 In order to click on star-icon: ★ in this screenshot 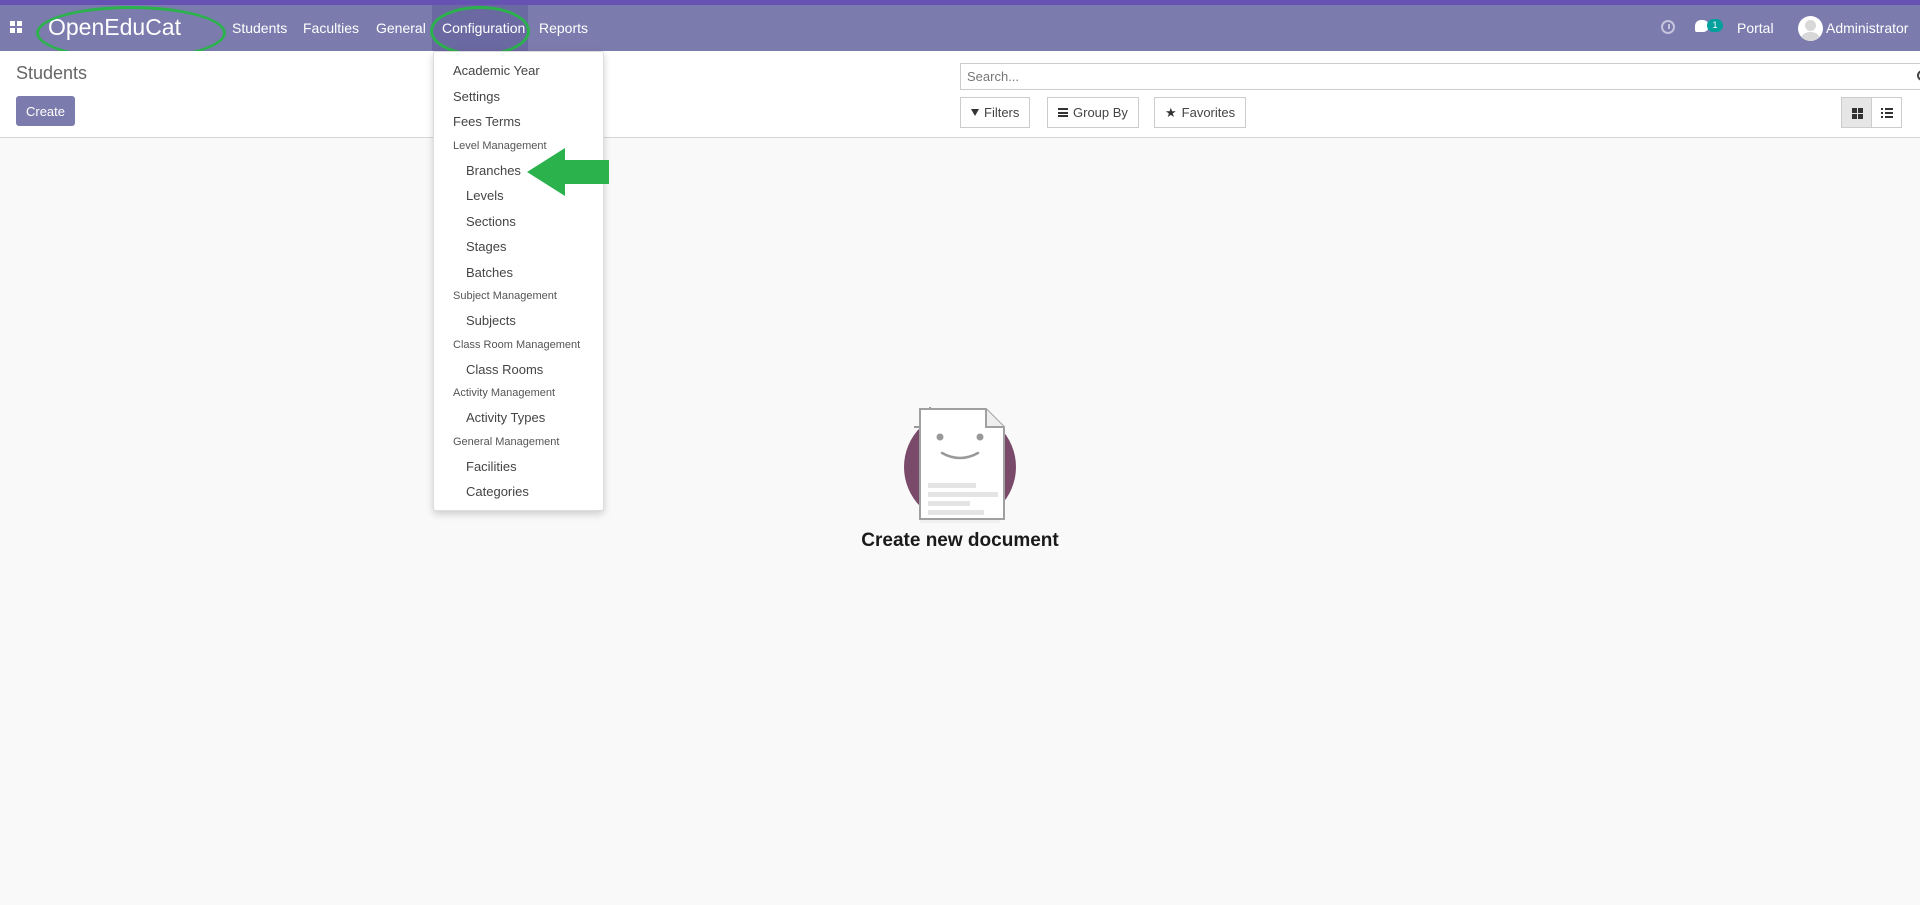, I will do `click(1171, 112)`.